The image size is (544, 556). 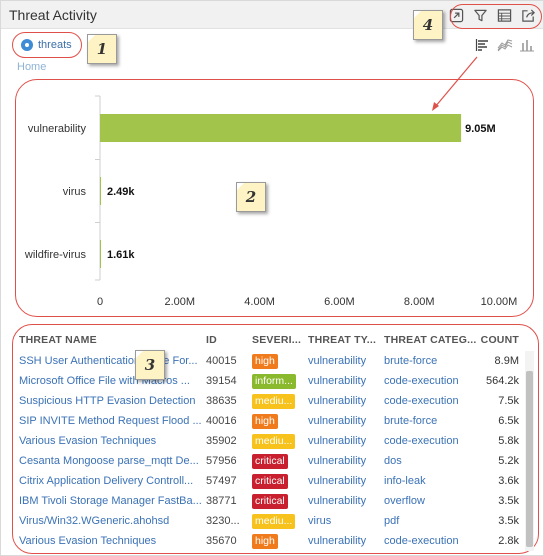 What do you see at coordinates (110, 401) in the screenshot?
I see `threat-name-cell: Suspicious HTTP Evasion Detection` at bounding box center [110, 401].